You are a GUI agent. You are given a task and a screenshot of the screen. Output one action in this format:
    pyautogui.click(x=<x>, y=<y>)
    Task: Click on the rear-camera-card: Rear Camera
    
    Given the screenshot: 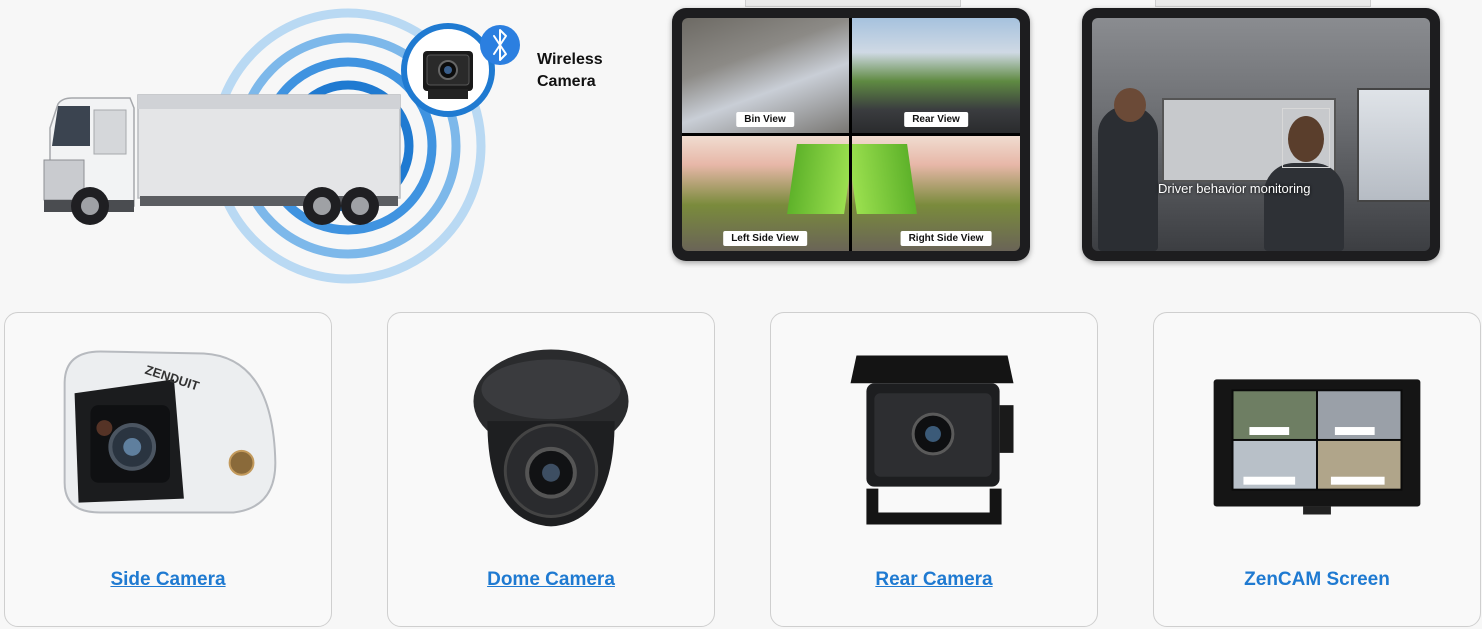 What is the action you would take?
    pyautogui.click(x=934, y=469)
    